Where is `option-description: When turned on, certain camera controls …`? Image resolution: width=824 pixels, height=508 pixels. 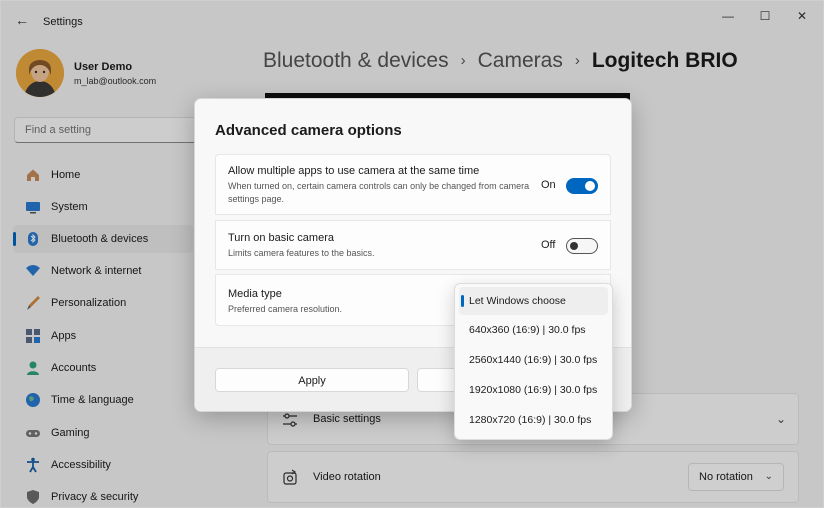
option-description: When turned on, certain camera controls … is located at coordinates (379, 192).